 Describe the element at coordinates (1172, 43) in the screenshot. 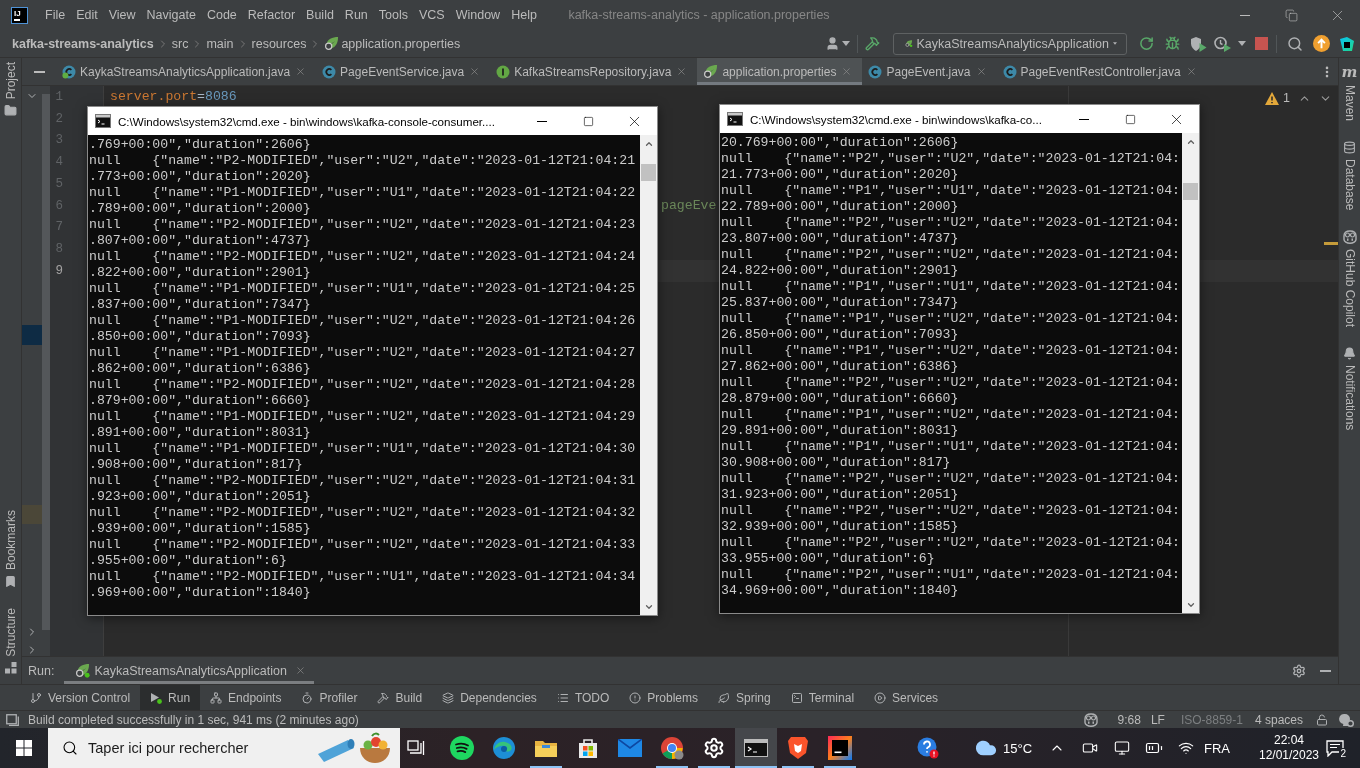

I see `debug-icon` at that location.